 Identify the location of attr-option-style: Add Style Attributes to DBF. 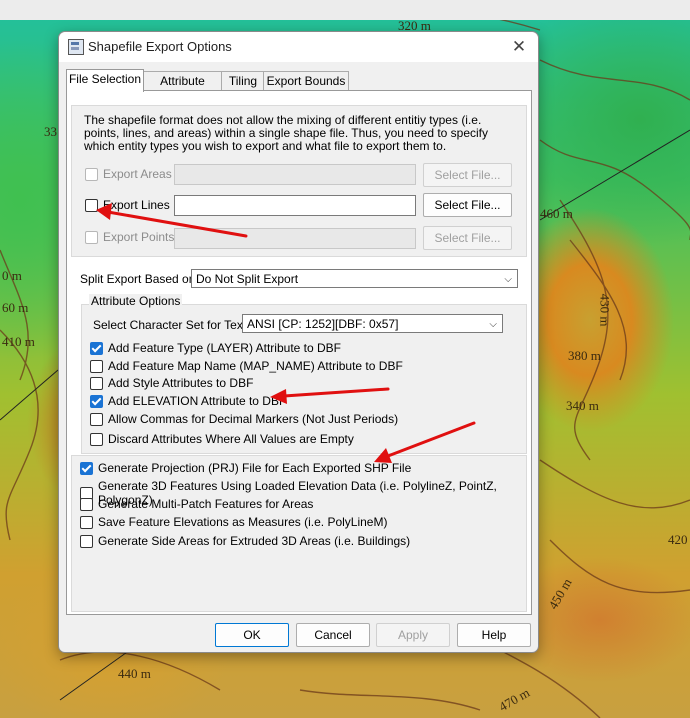
(171, 383).